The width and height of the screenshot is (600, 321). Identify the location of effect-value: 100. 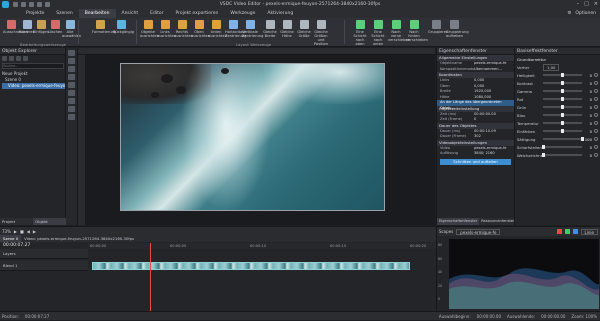
(587, 139).